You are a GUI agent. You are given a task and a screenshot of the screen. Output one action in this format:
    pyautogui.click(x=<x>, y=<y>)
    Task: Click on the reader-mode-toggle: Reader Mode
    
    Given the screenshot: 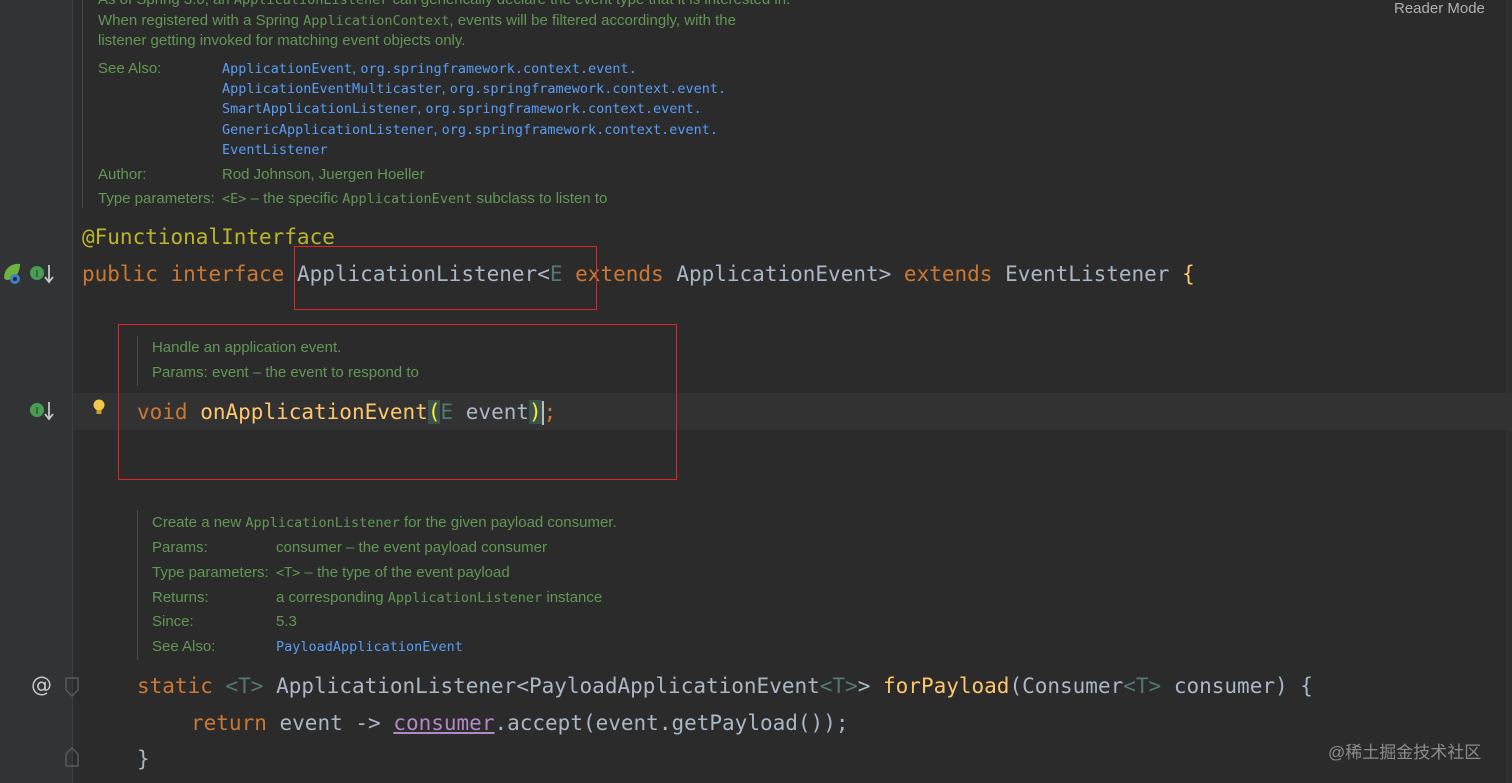 What is the action you would take?
    pyautogui.click(x=1439, y=9)
    